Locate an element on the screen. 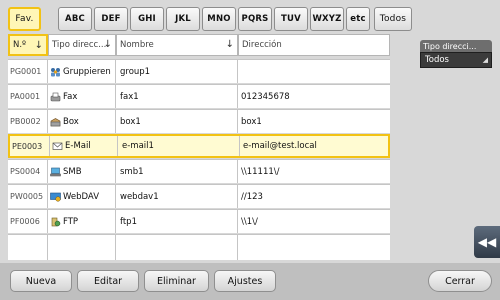 The height and width of the screenshot is (300, 500). dropdown-caret-icon: ◢ is located at coordinates (485, 60).